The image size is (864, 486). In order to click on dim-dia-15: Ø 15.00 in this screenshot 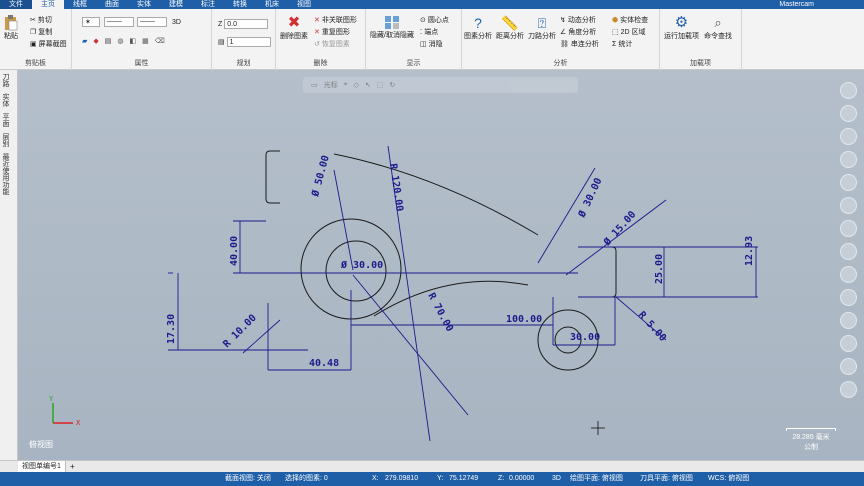, I will do `click(620, 229)`.